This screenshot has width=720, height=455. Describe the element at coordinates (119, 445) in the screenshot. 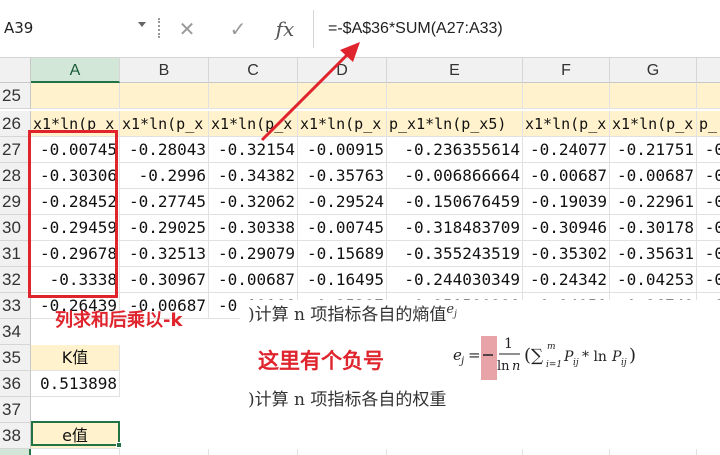

I see `fill-handle` at that location.